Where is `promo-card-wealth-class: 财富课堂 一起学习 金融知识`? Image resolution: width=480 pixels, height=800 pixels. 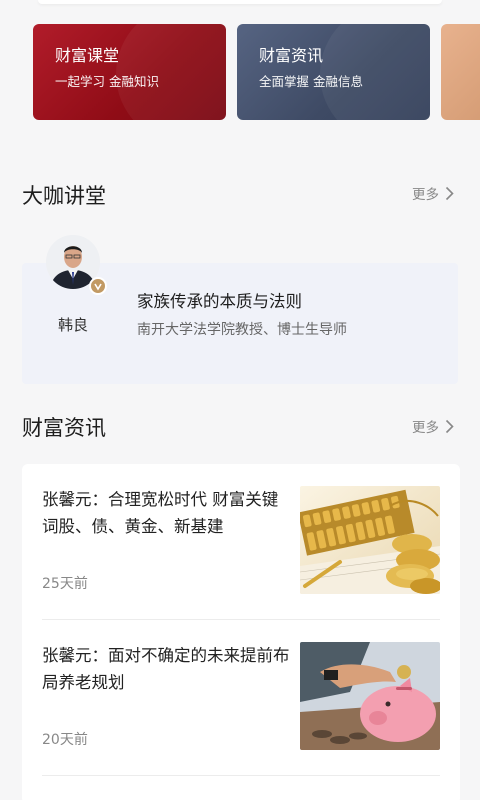
promo-card-wealth-class: 财富课堂 一起学习 金融知识 is located at coordinates (129, 72).